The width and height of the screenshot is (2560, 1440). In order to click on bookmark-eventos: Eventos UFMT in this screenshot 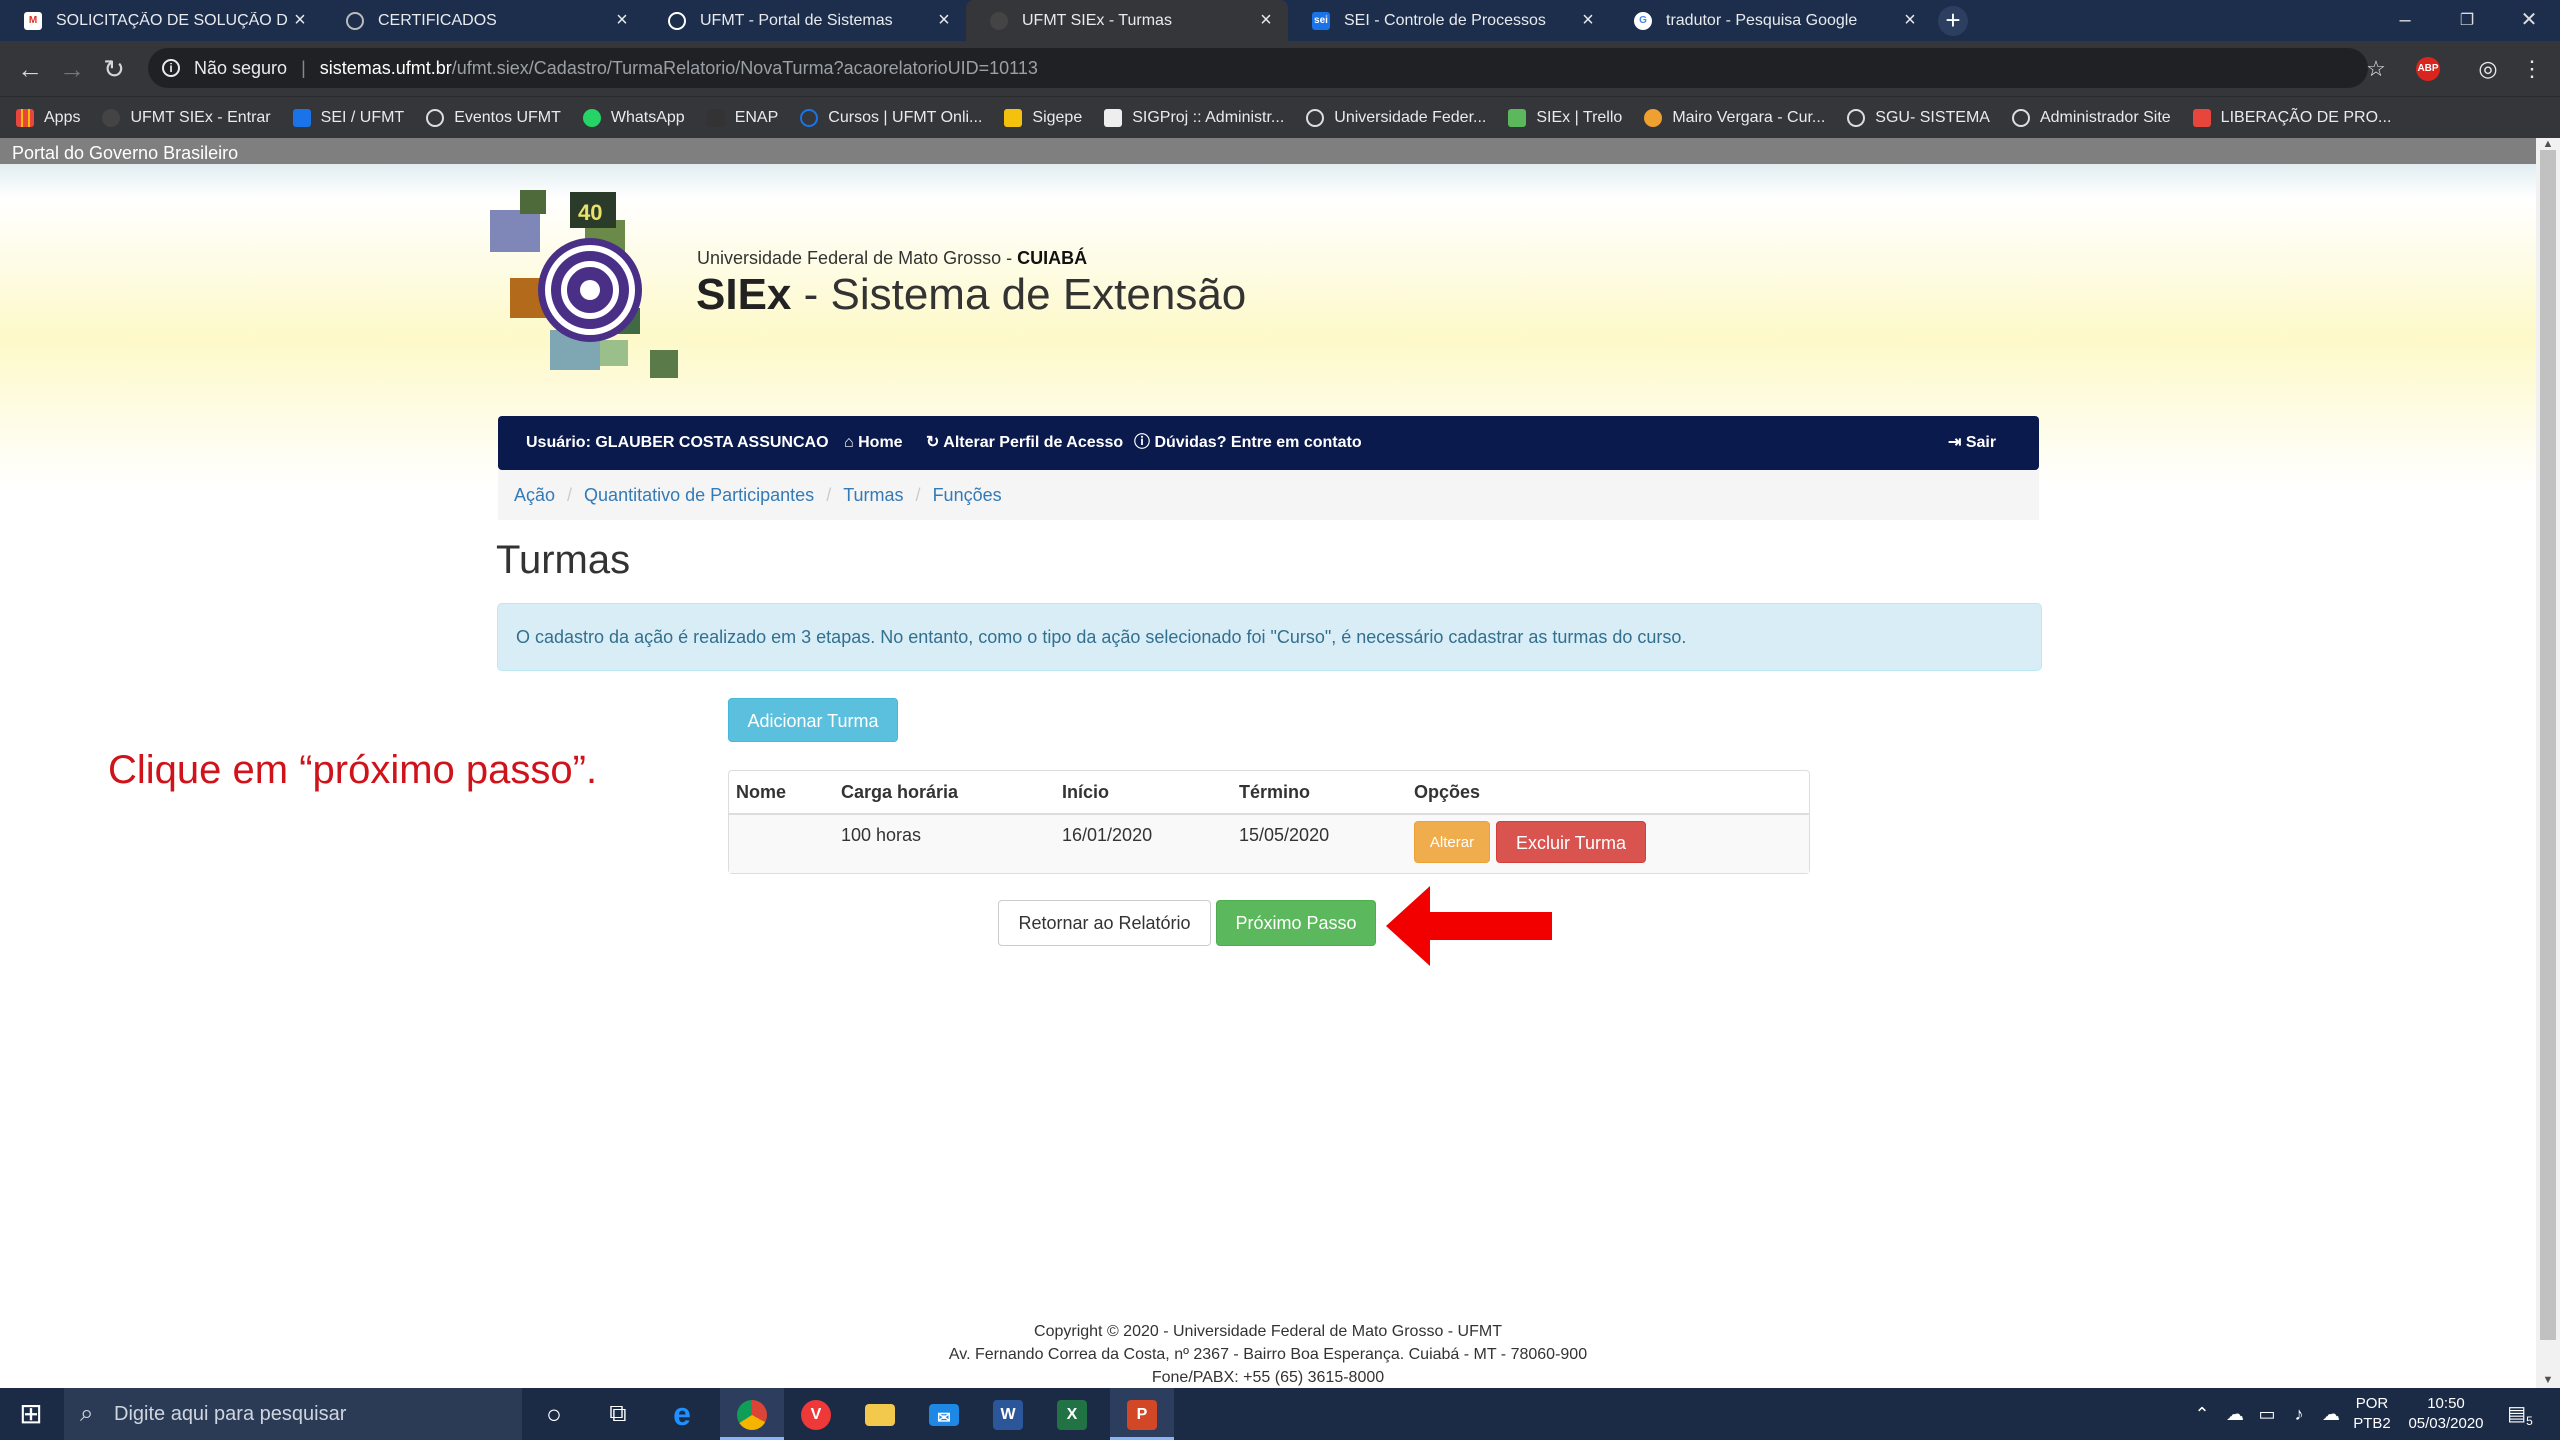, I will do `click(493, 117)`.